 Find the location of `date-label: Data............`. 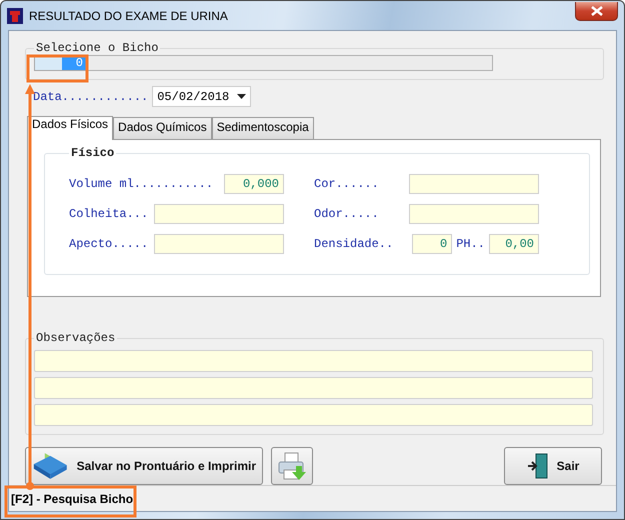

date-label: Data............ is located at coordinates (90, 97).